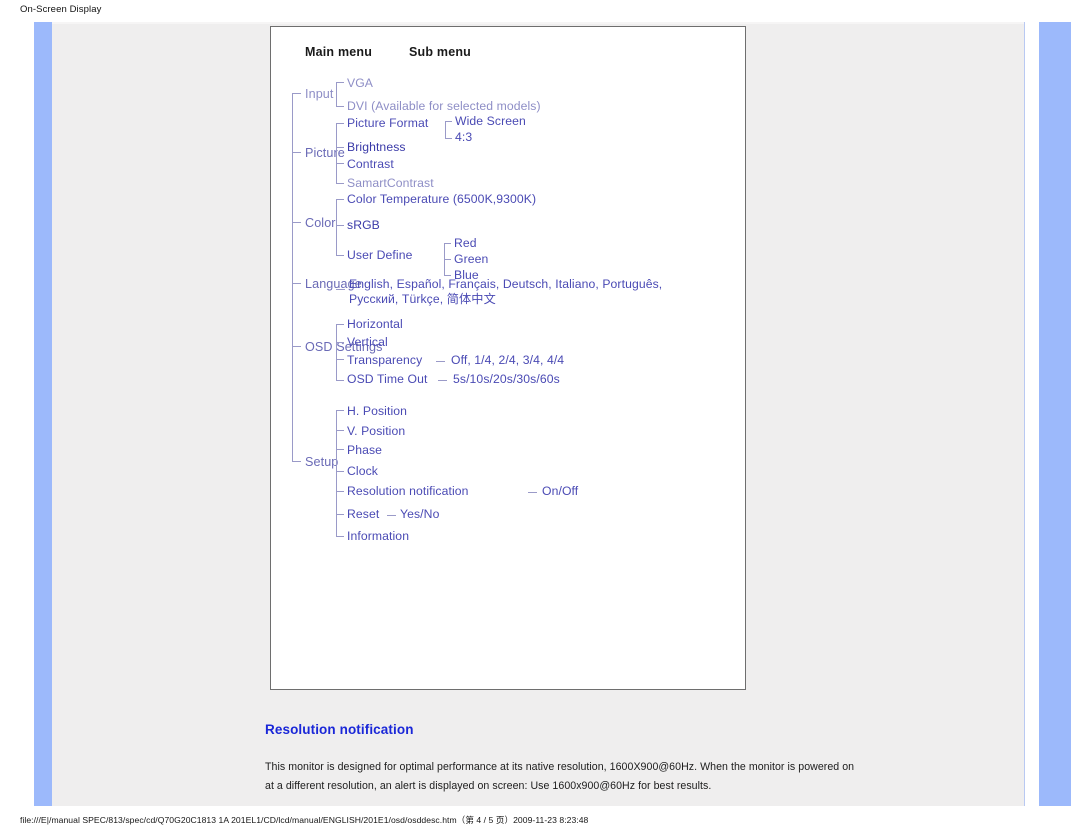 The height and width of the screenshot is (834, 1080). I want to click on menu-item-color: Color, so click(320, 223).